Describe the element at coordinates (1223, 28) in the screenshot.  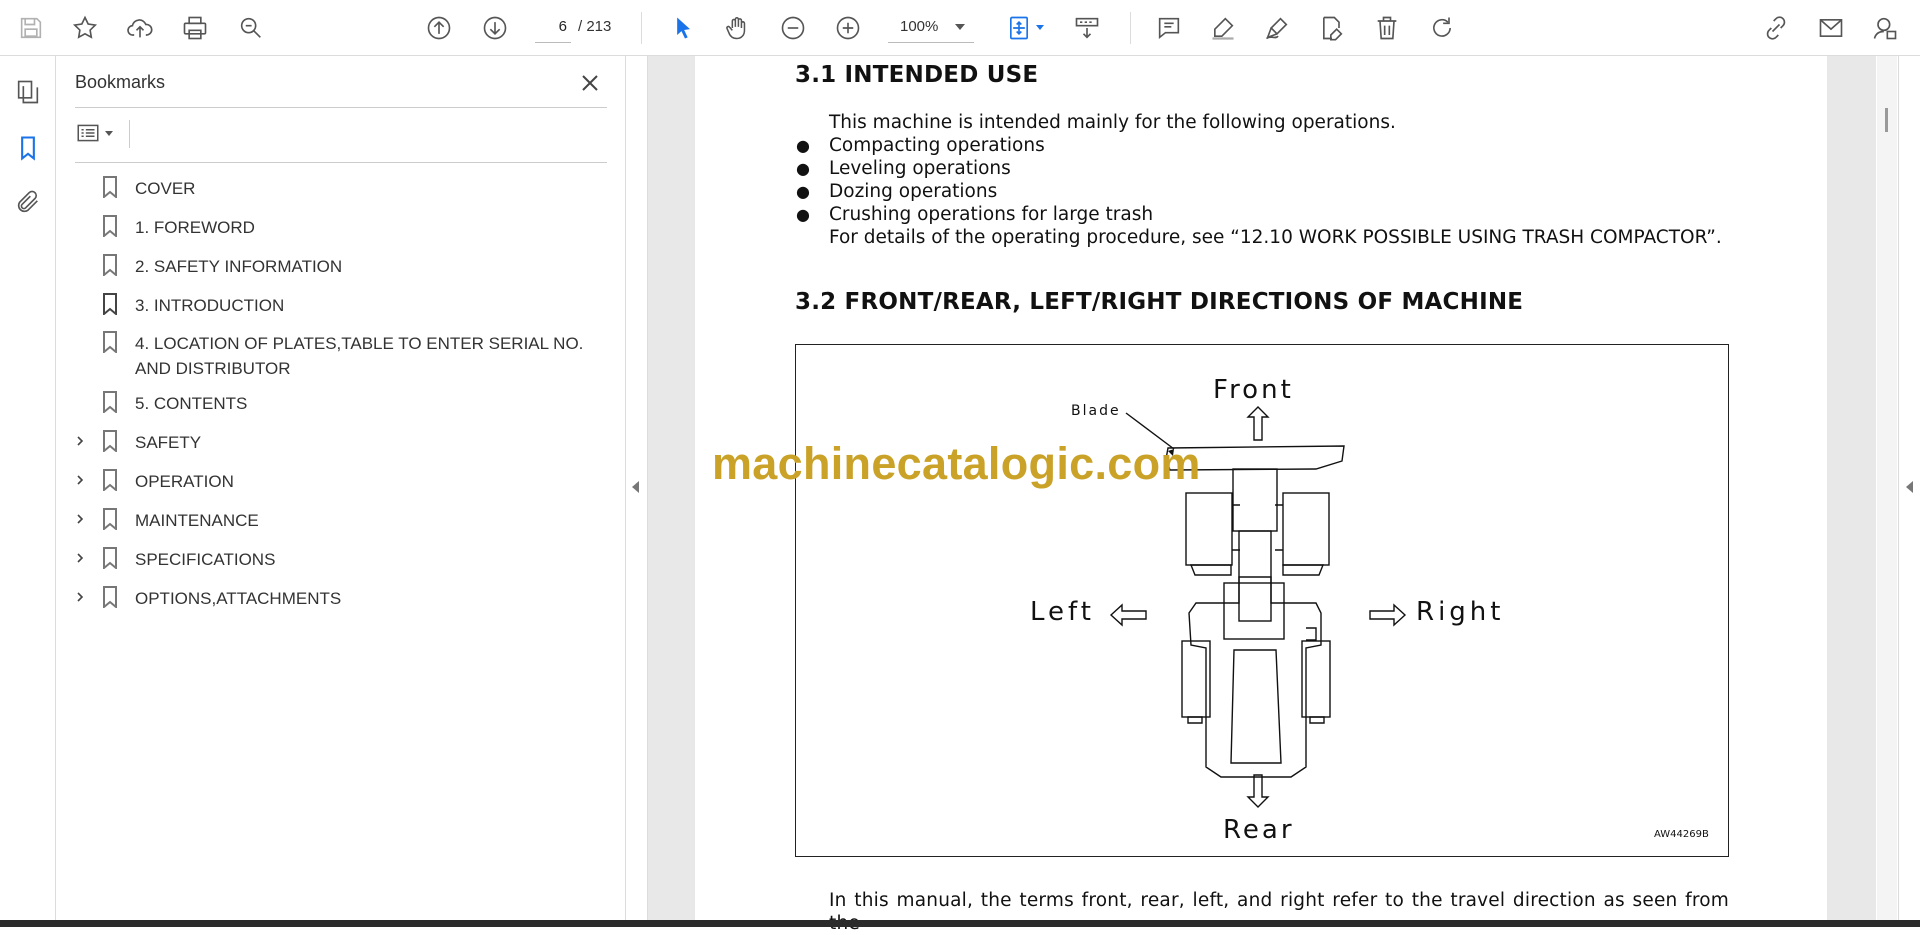
I see `highlight-pen-icon` at that location.